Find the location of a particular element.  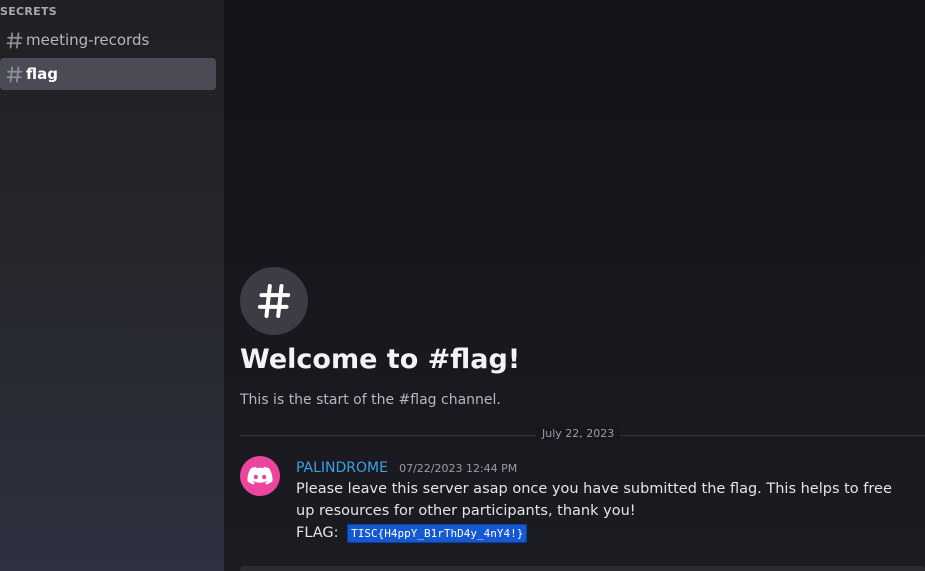

channel-item-meeting-records: meeting-records is located at coordinates (108, 40).